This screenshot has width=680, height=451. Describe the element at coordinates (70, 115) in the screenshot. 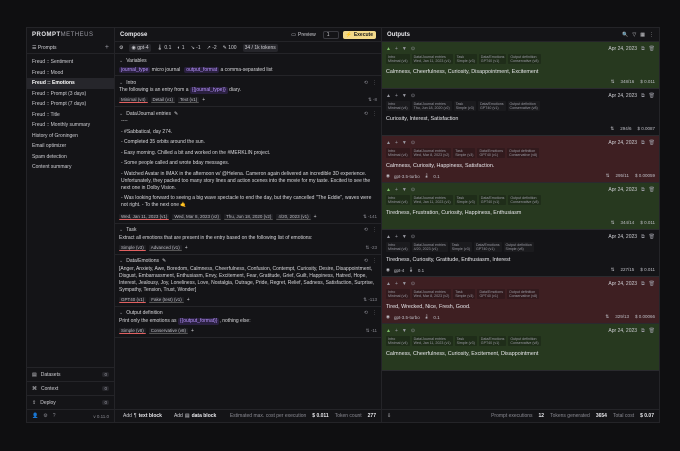

I see `sidebar-item-prompt: Freud :: Title` at that location.